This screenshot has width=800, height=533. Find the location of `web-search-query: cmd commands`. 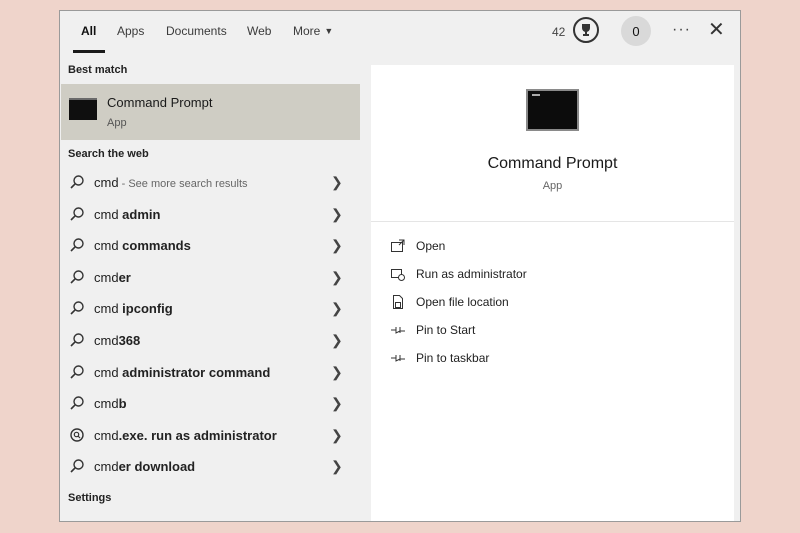

web-search-query: cmd commands is located at coordinates (142, 245).